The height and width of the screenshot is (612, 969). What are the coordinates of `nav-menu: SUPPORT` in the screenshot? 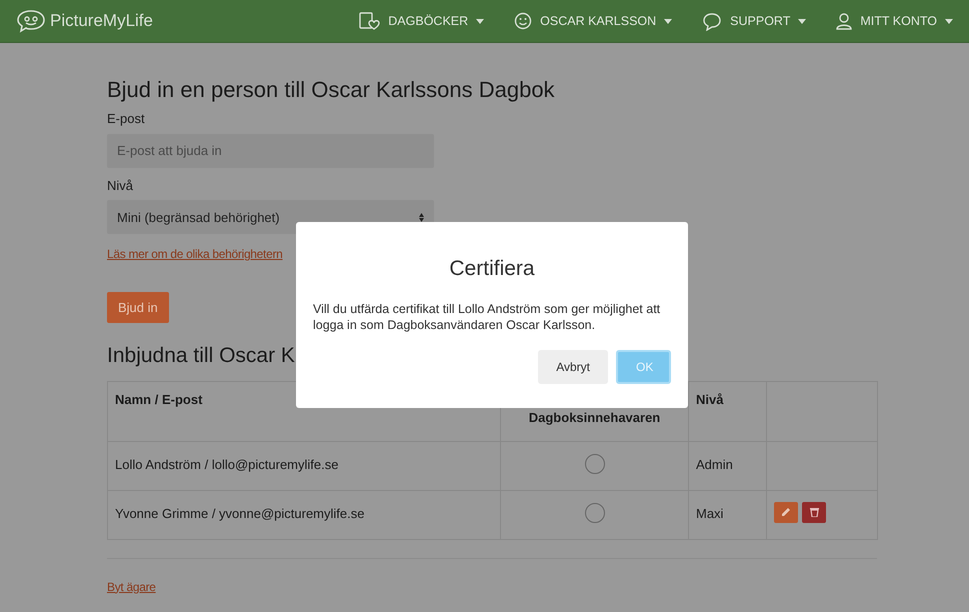 It's located at (754, 21).